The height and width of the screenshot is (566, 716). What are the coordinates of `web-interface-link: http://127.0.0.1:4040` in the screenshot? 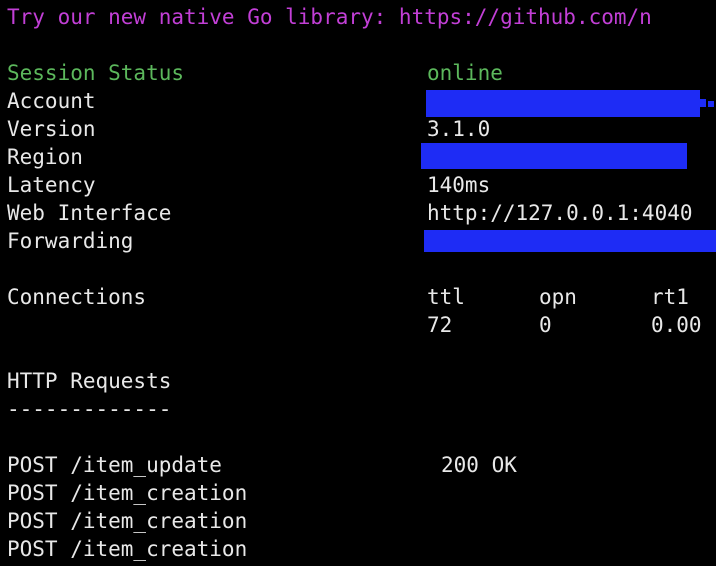 It's located at (560, 213).